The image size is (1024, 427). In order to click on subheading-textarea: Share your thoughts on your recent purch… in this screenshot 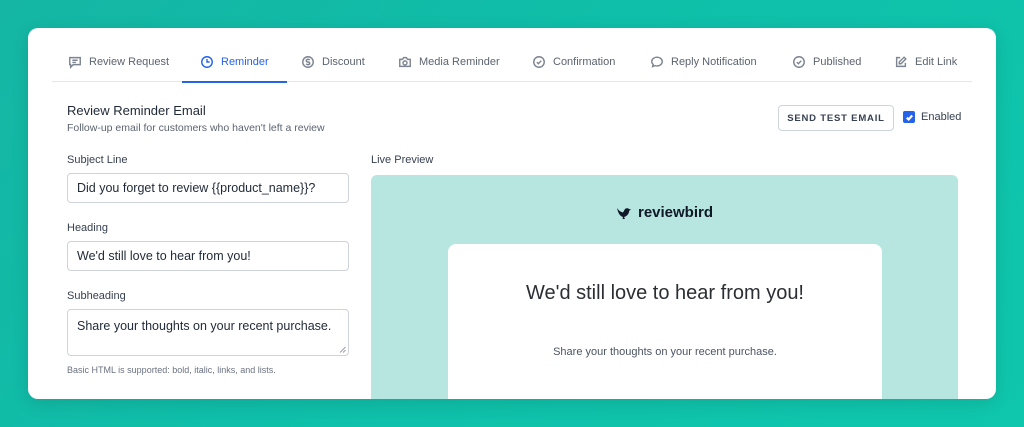, I will do `click(208, 332)`.